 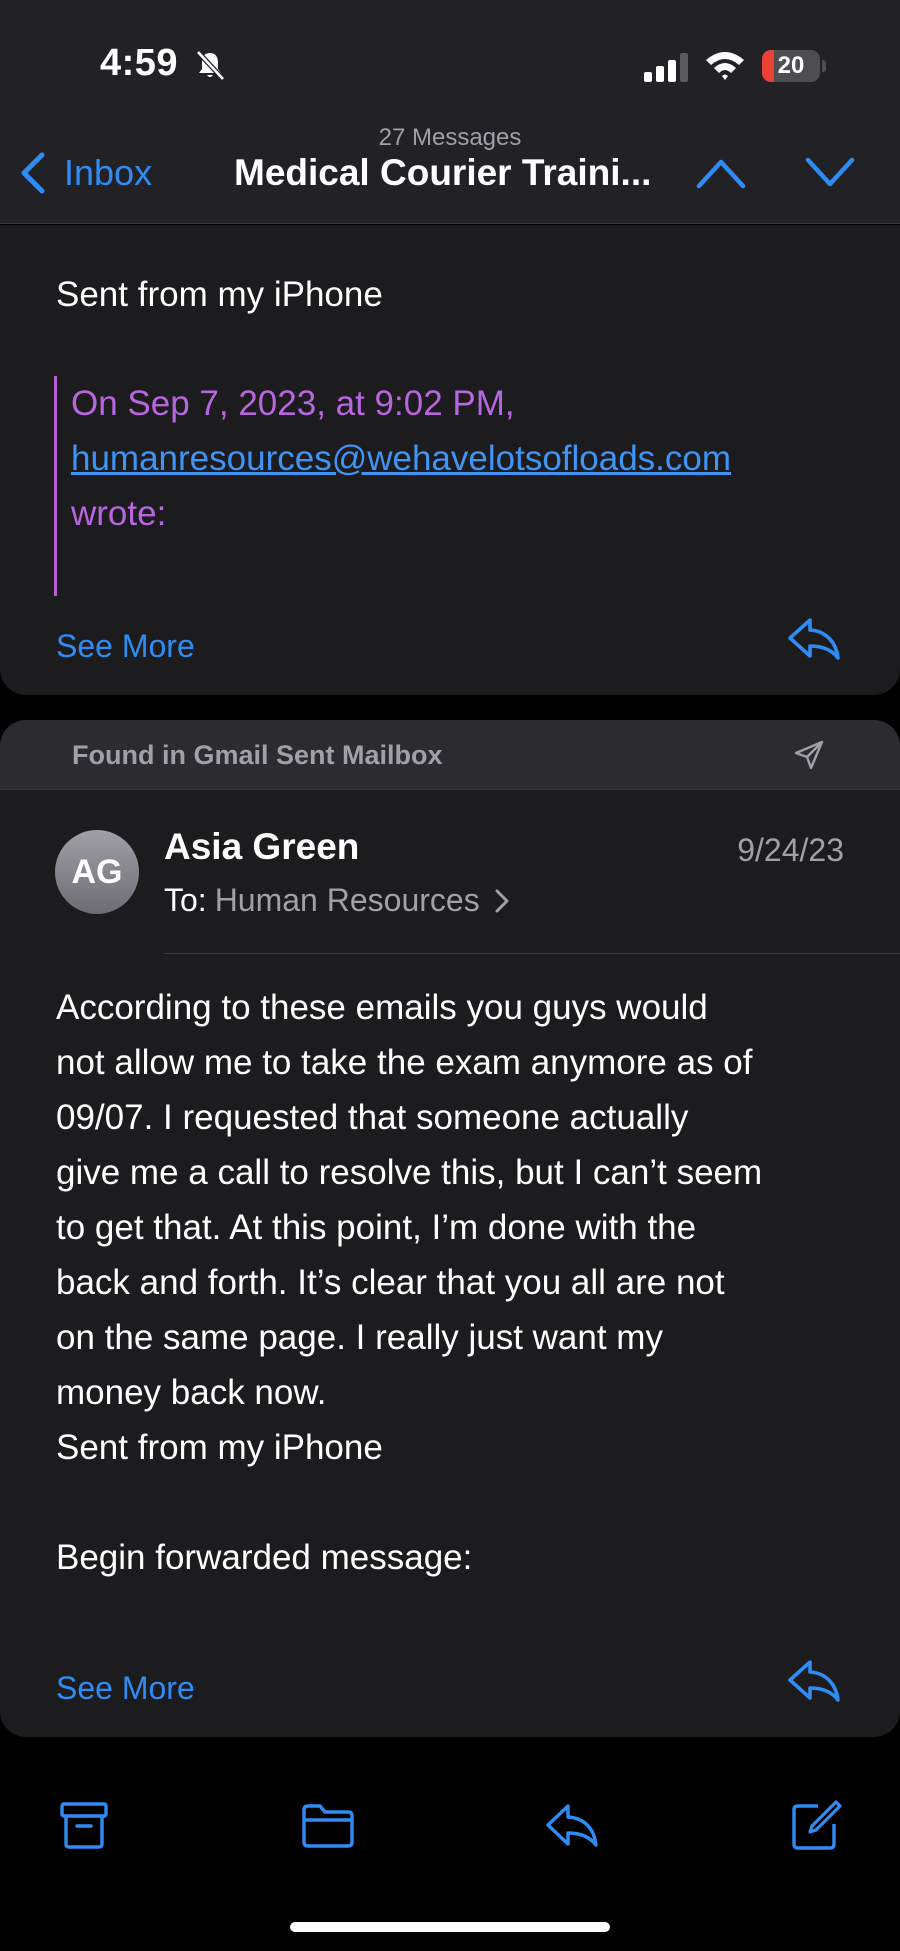 I want to click on sender-name: Asia Green, so click(x=261, y=847).